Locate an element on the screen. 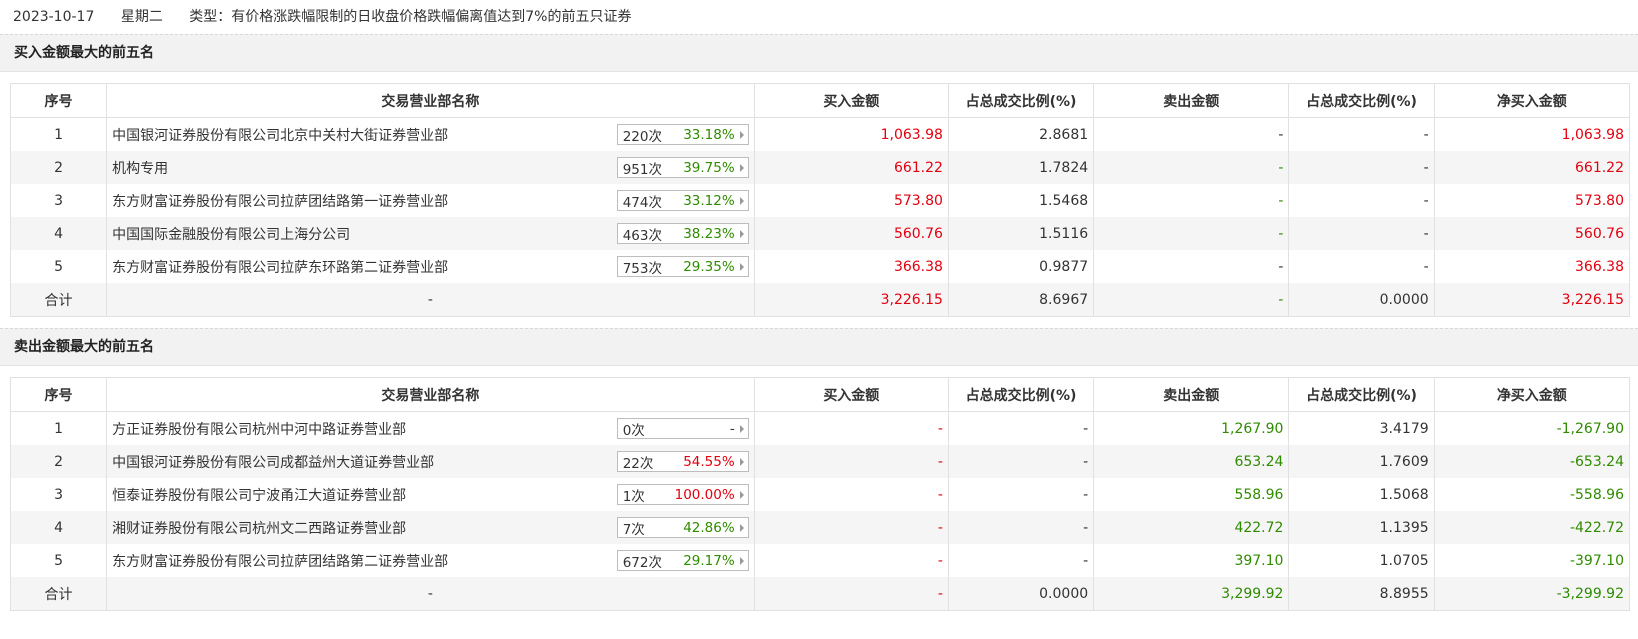  list-type: 类型：有价格涨跌幅限制的日收盘价格跌幅偏离值达到7%的前五只证券 is located at coordinates (410, 17).